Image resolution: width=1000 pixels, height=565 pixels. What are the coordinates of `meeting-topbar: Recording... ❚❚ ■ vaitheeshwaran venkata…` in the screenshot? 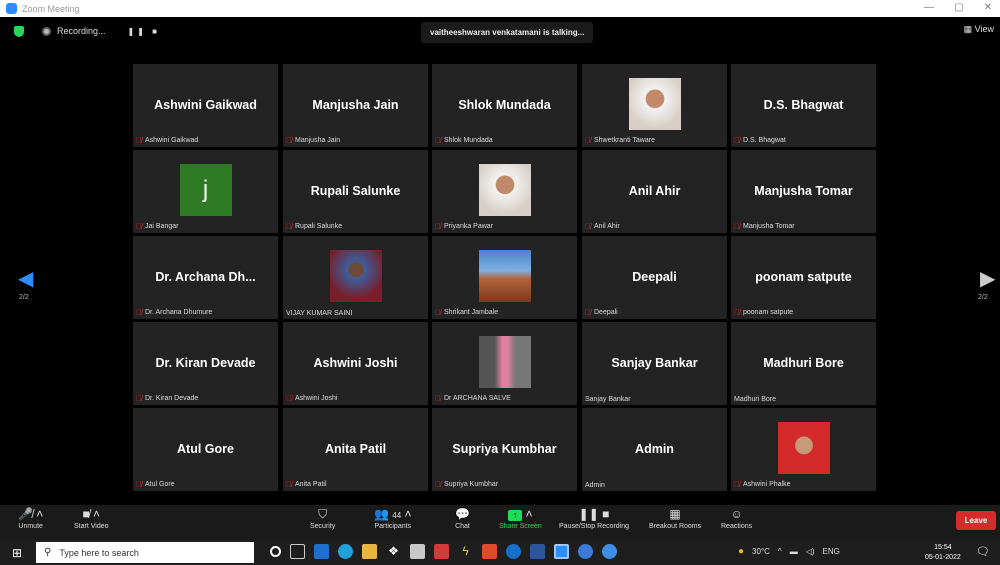 It's located at (500, 31).